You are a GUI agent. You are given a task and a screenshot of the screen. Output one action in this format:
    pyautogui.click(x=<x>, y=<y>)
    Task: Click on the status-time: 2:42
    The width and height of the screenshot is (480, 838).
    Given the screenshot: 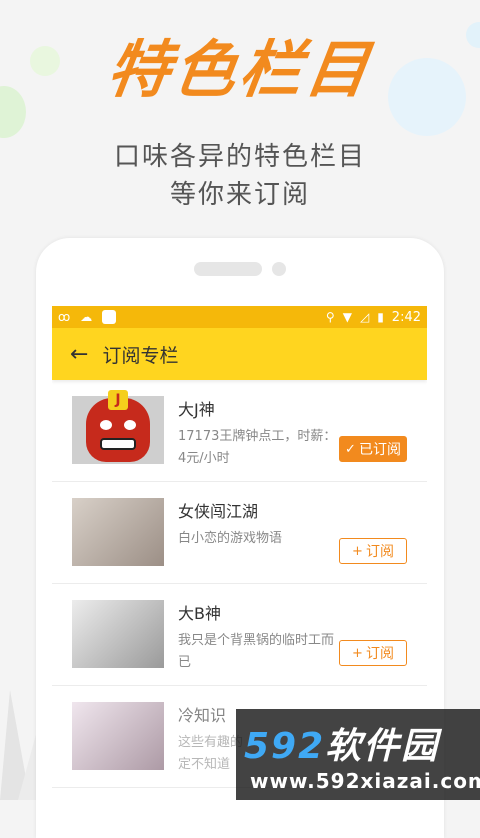 What is the action you would take?
    pyautogui.click(x=406, y=317)
    